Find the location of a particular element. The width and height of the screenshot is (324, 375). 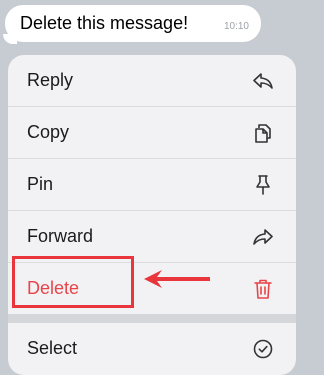

arrow-left-icon is located at coordinates (177, 279).